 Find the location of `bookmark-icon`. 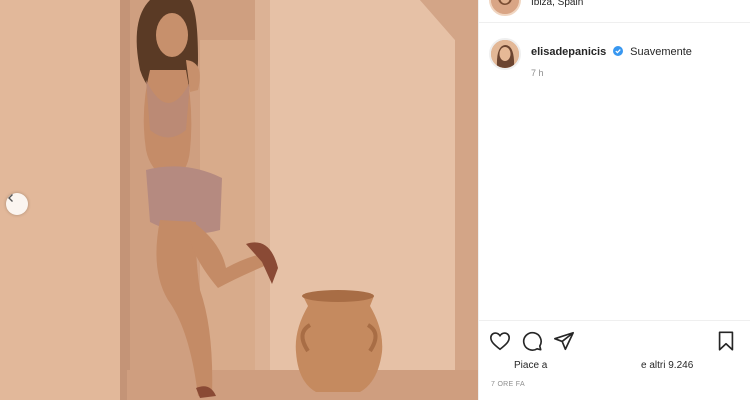

bookmark-icon is located at coordinates (726, 341).